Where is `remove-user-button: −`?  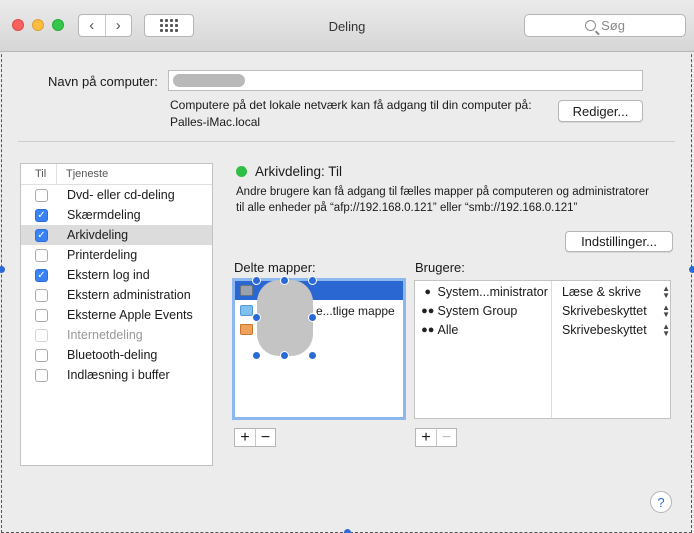 remove-user-button: − is located at coordinates (446, 437).